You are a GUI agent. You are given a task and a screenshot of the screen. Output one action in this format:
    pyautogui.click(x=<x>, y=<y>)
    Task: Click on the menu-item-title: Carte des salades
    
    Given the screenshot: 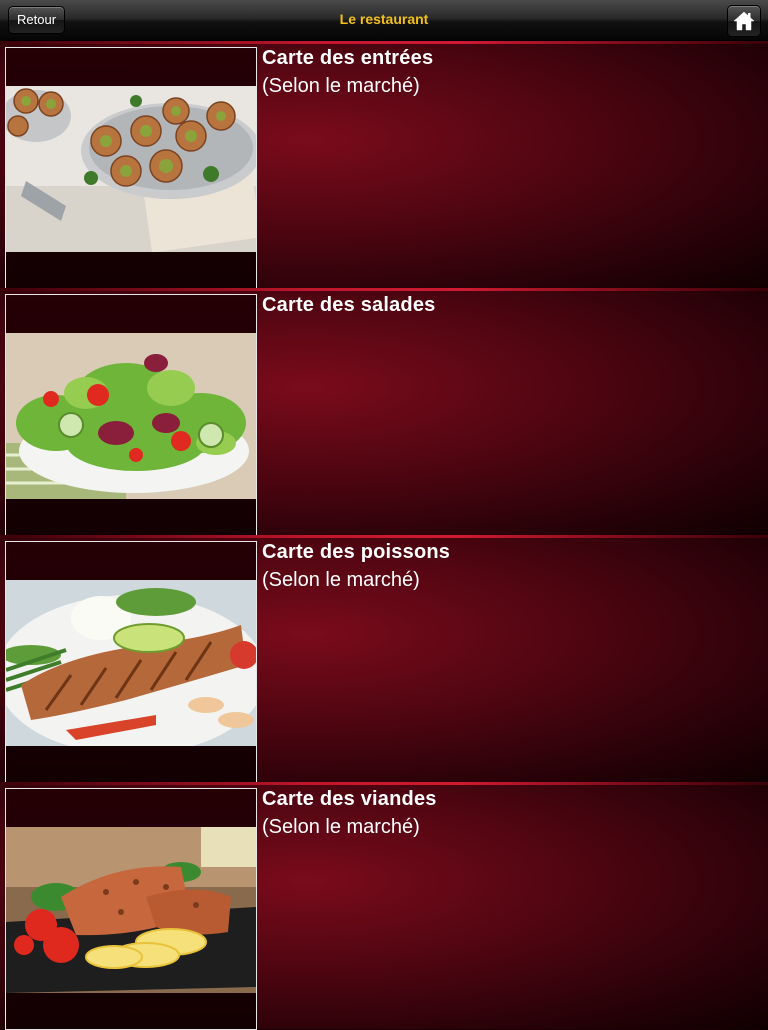 What is the action you would take?
    pyautogui.click(x=349, y=305)
    